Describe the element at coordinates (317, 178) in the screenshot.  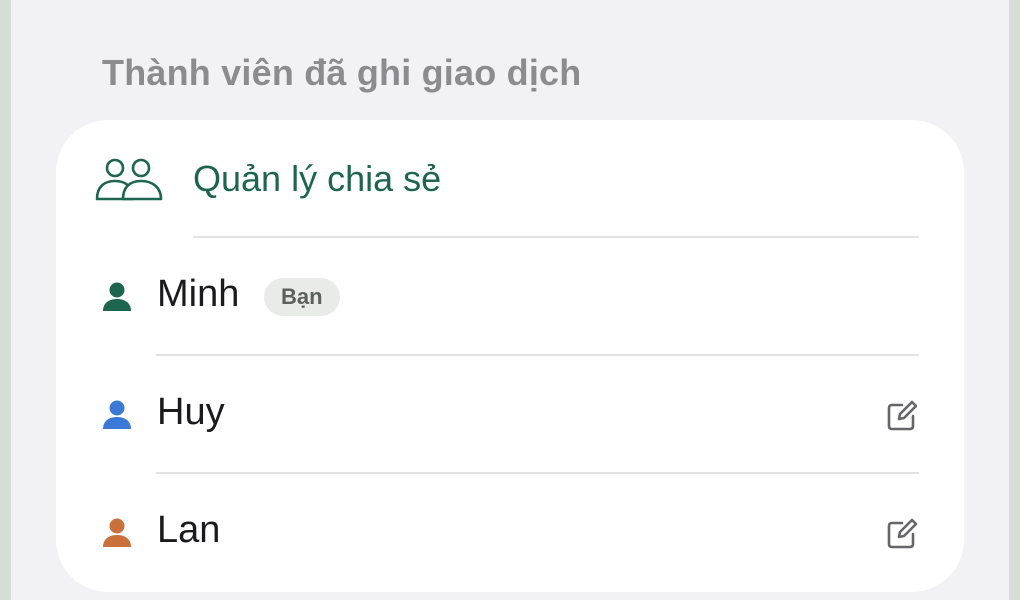
I see `manage-sharing-label: Quản lý chia sẻ` at that location.